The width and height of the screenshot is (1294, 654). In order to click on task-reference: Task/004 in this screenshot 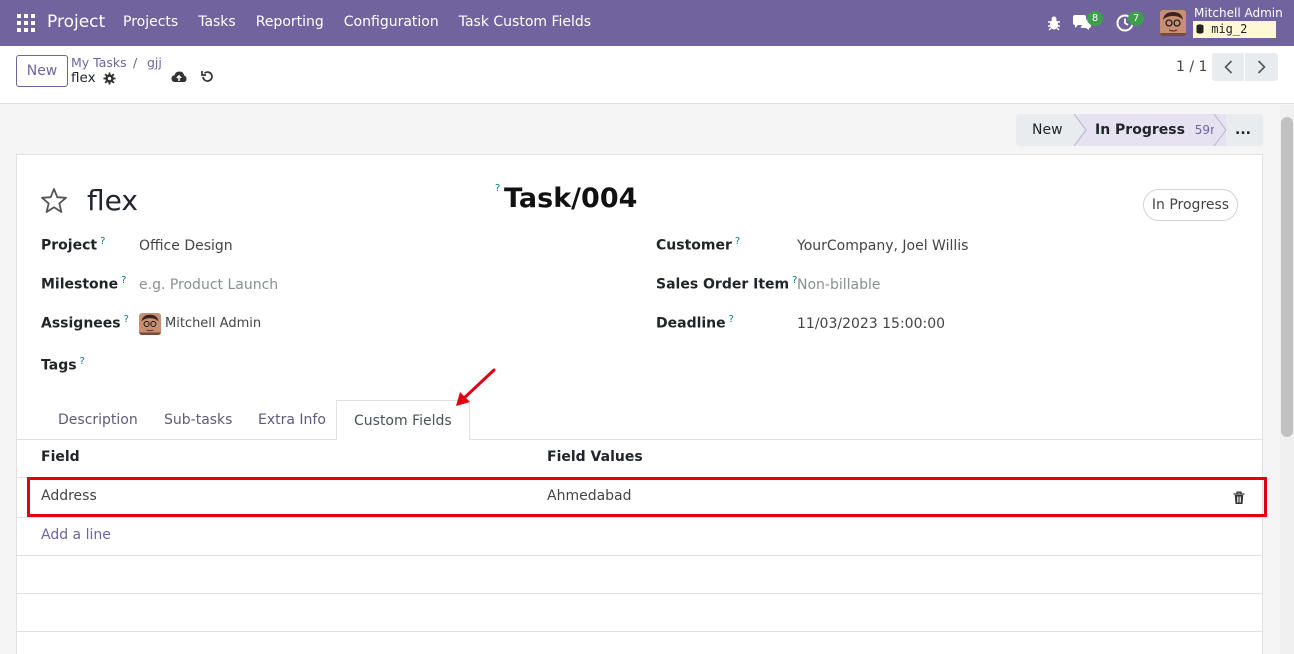, I will do `click(571, 198)`.